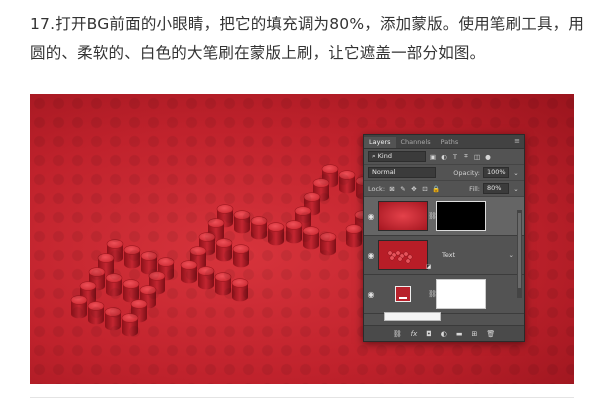 The image size is (600, 404). I want to click on layer-row-fill: ◉ ⛓, so click(444, 294).